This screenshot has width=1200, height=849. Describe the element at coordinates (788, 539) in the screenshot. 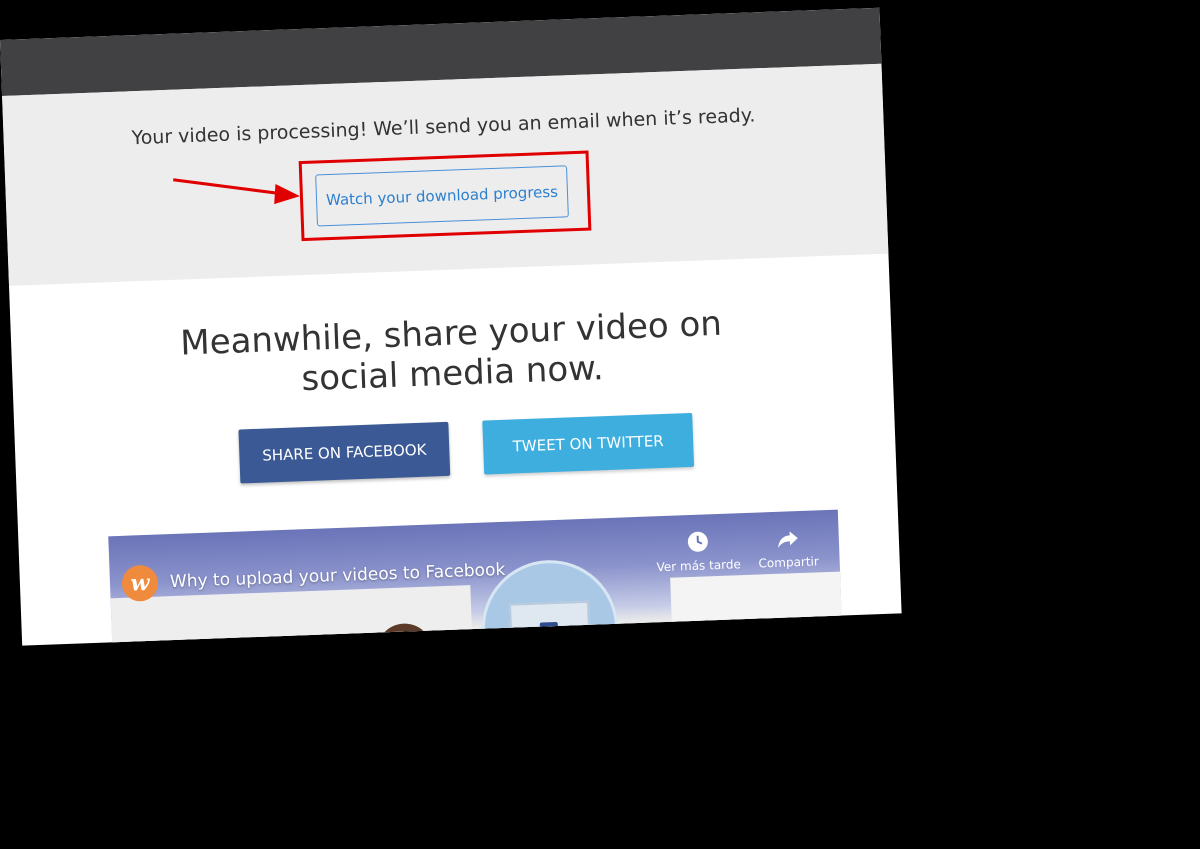

I see `share-arrow-icon` at that location.